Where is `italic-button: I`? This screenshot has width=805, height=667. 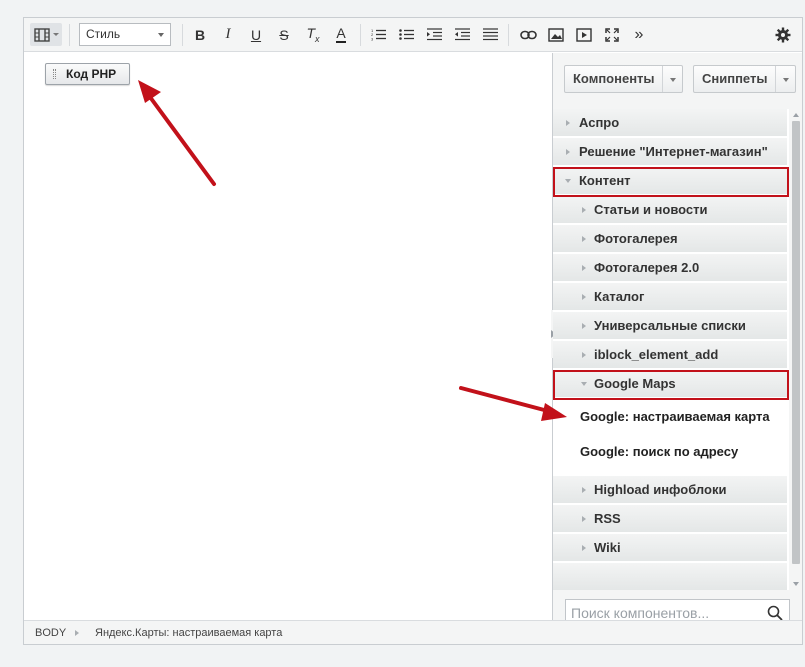 italic-button: I is located at coordinates (228, 34).